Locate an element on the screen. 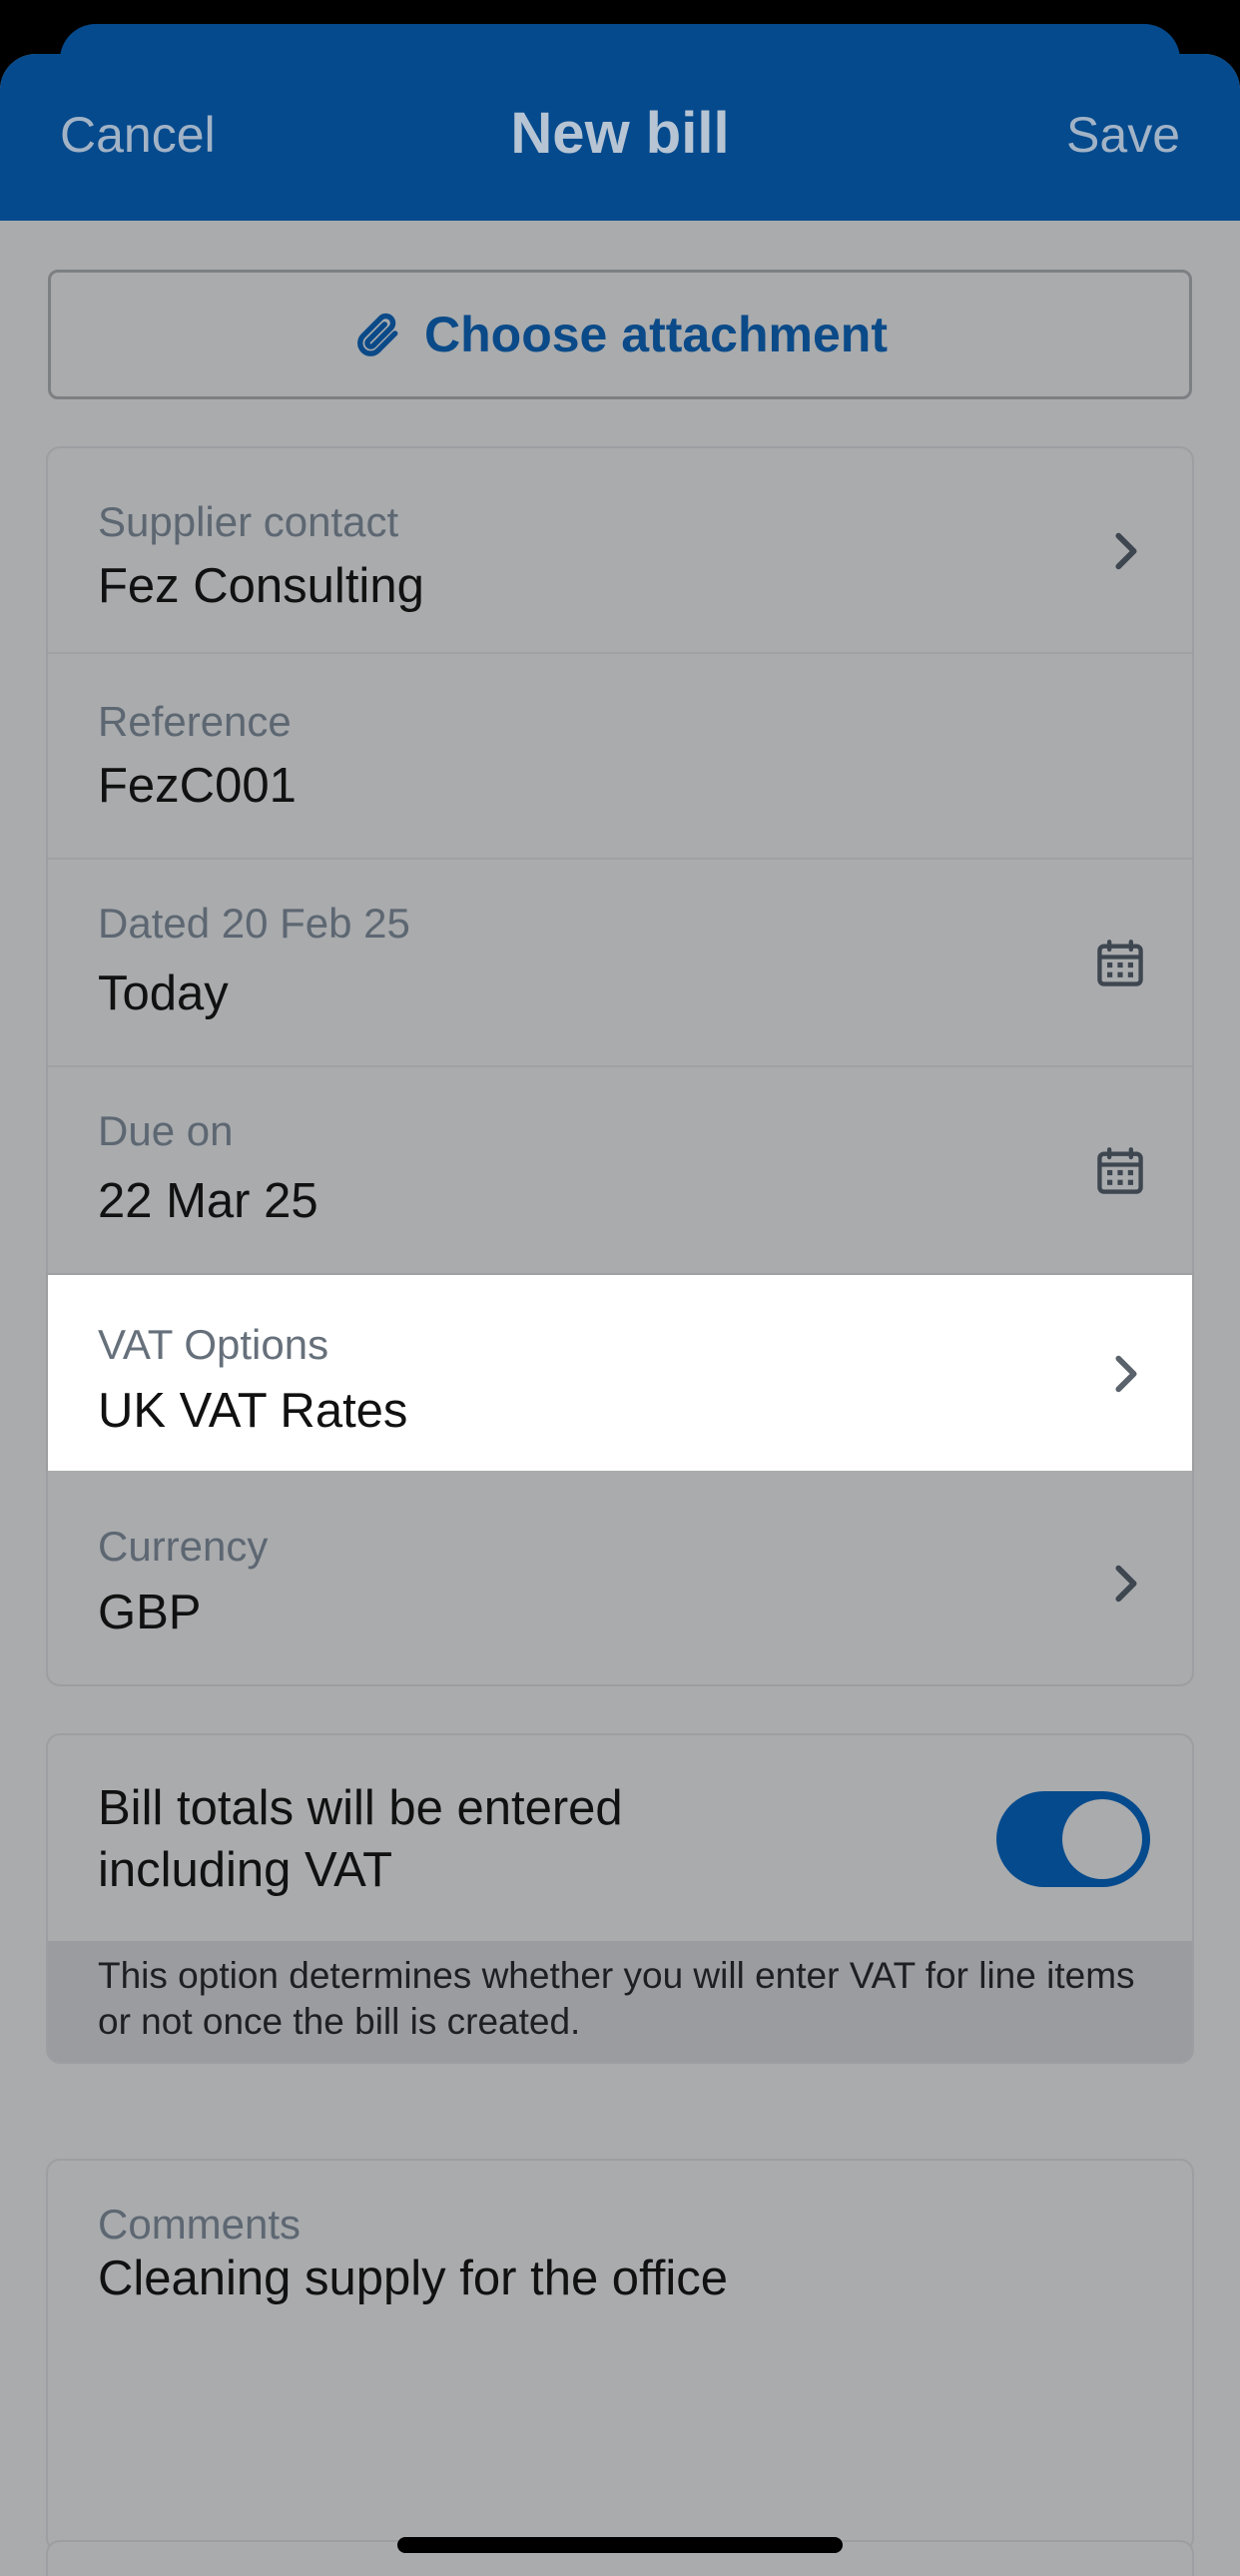 The width and height of the screenshot is (1240, 2576). home-indicator is located at coordinates (620, 2545).